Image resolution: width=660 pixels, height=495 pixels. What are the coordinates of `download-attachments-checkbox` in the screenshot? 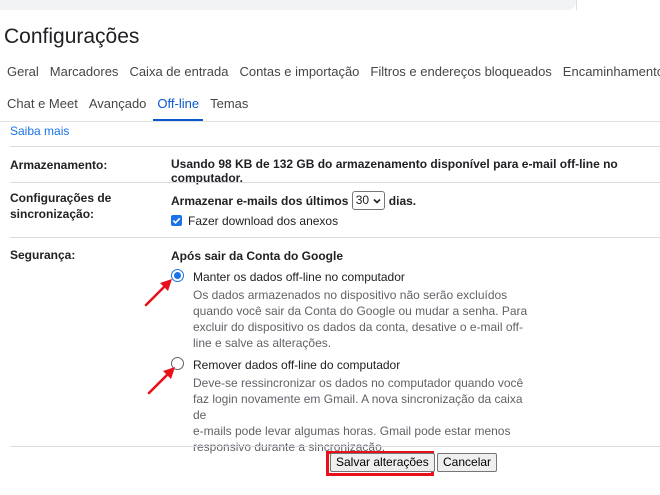 It's located at (176, 220).